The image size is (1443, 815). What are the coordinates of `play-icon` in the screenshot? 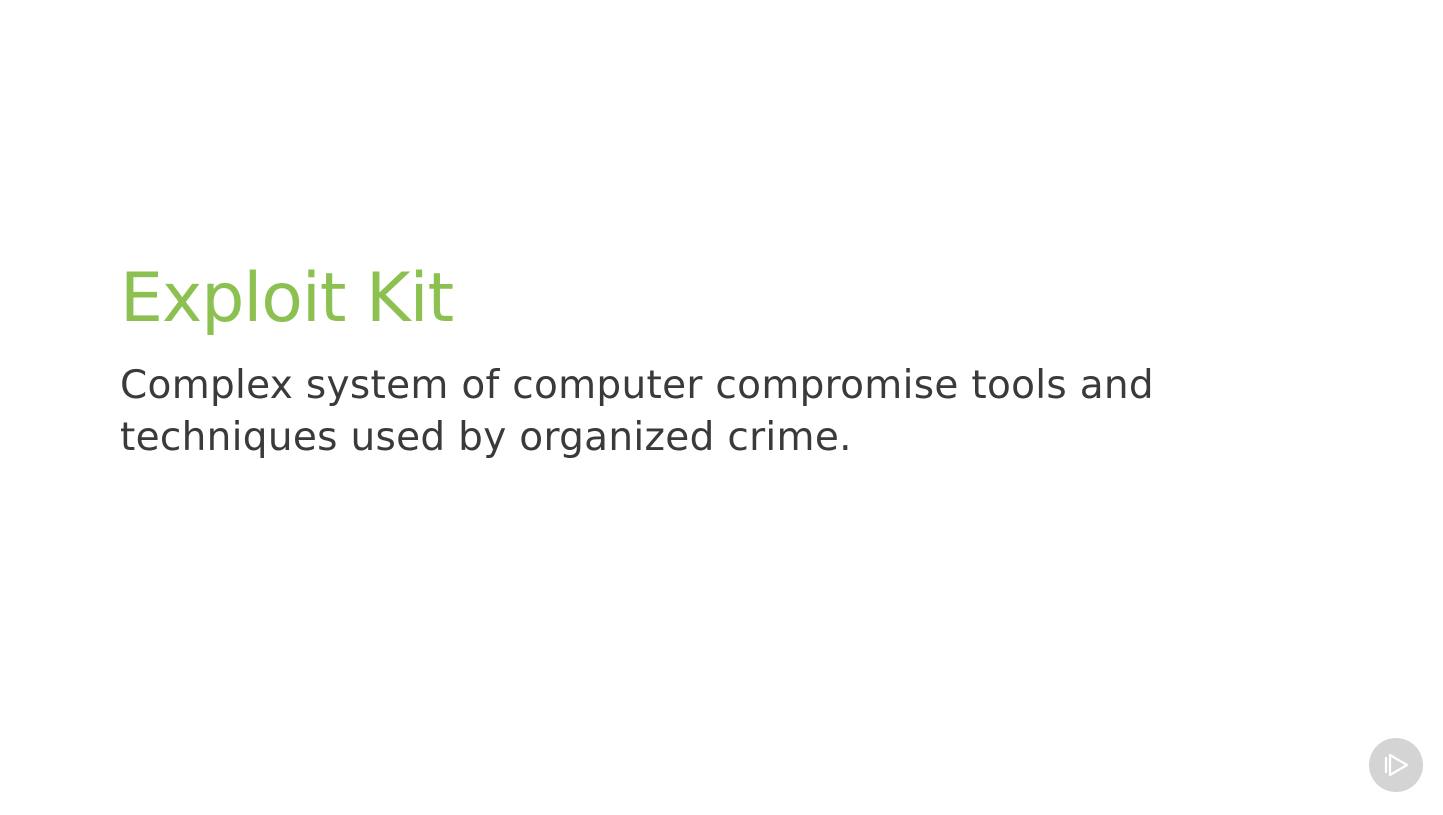 It's located at (1396, 765).